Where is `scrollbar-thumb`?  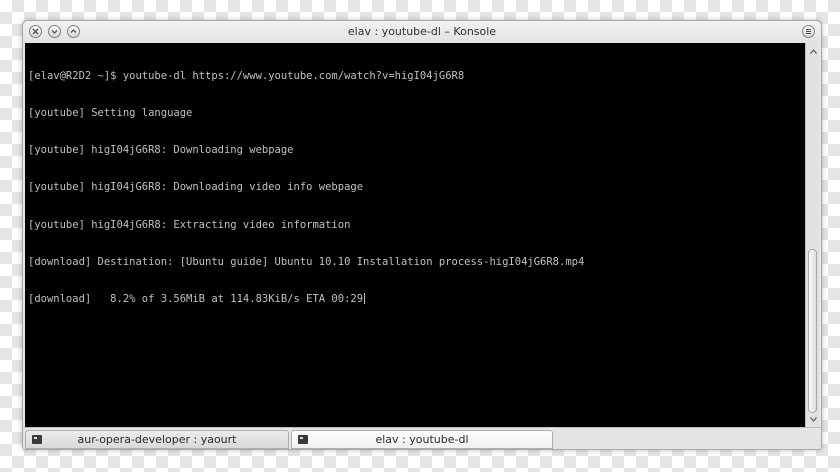 scrollbar-thumb is located at coordinates (812, 331).